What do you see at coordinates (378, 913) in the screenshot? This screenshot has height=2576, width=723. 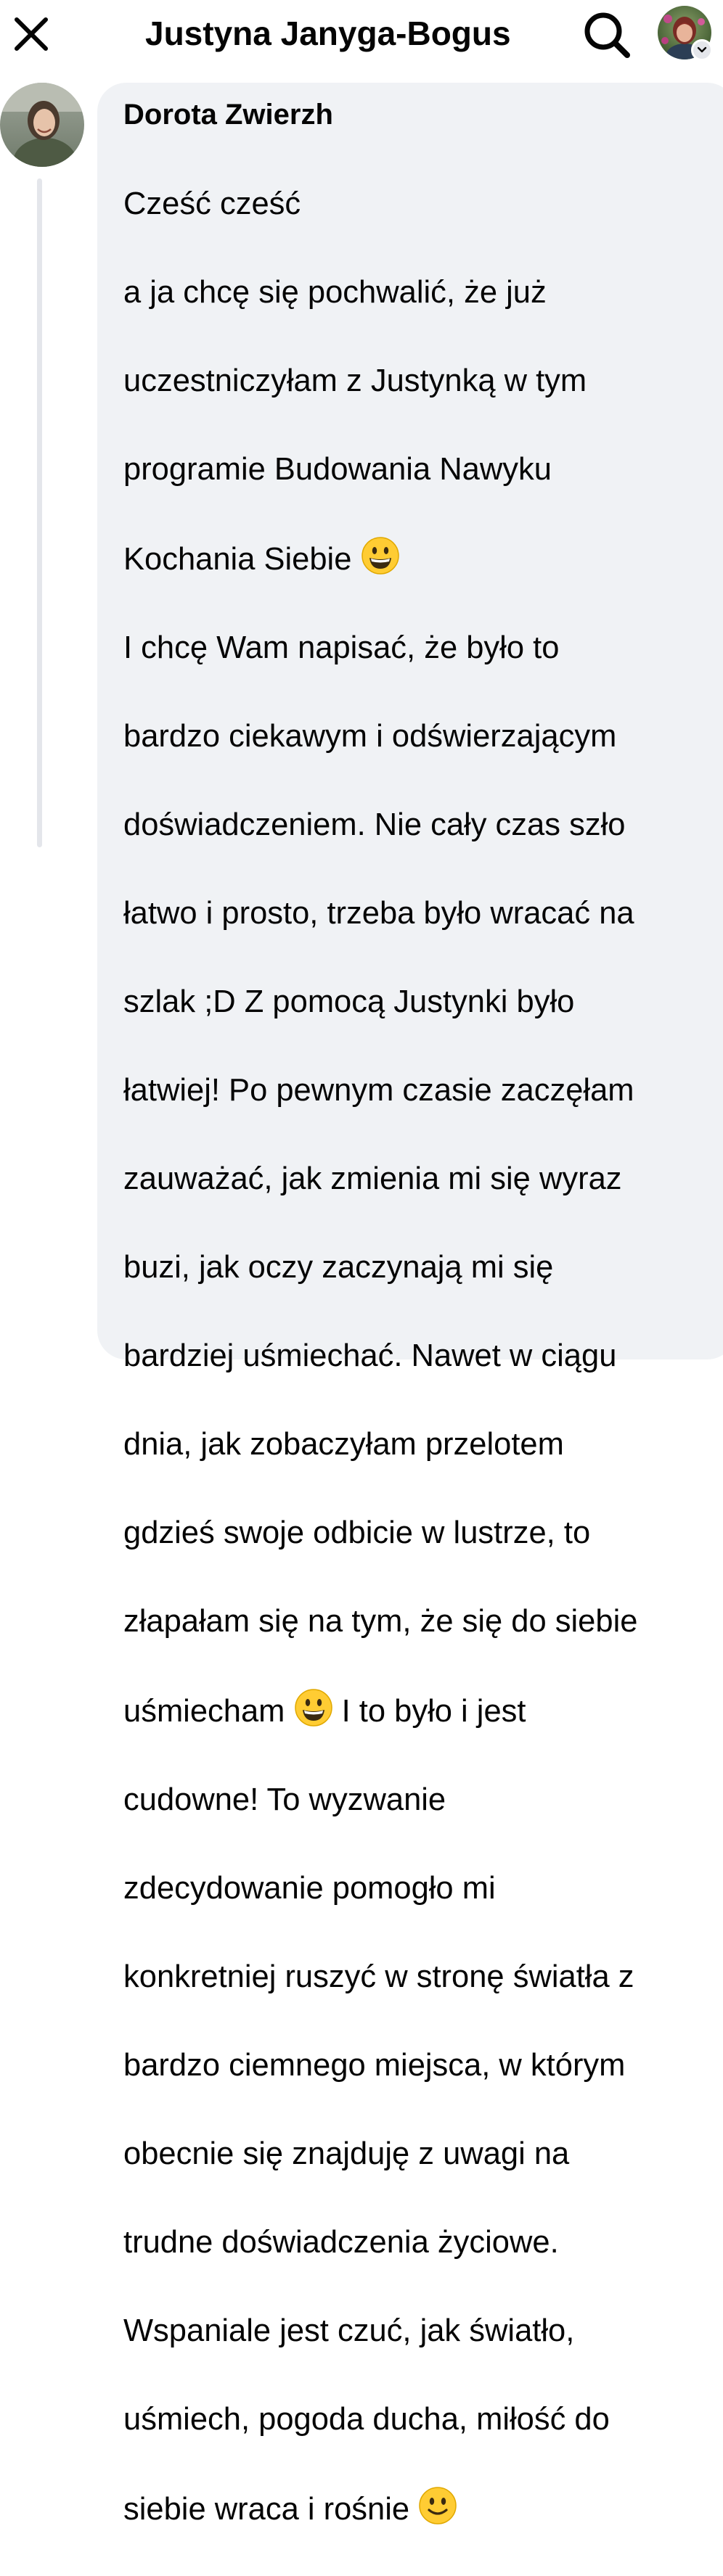 I see `comment-line: łatwo i prosto, trzeba było wracać na` at bounding box center [378, 913].